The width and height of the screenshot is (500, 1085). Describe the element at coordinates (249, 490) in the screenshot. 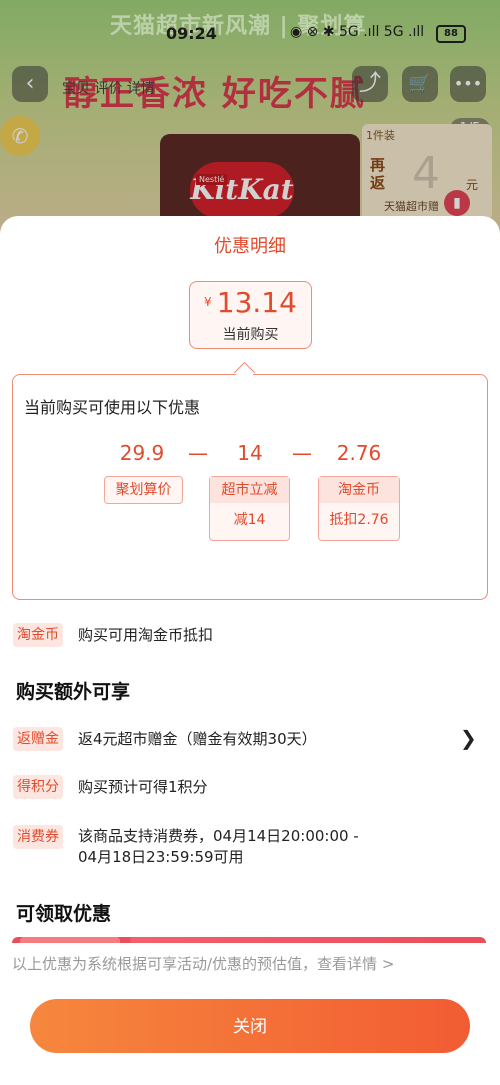

I see `calc-tag-label: 超市立减` at that location.